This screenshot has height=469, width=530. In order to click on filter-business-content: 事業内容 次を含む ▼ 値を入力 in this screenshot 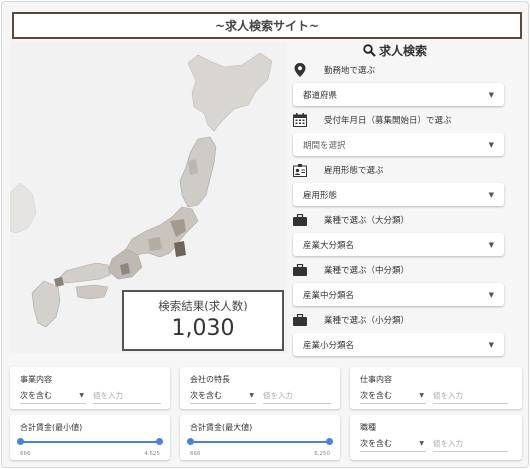, I will do `click(90, 388)`.